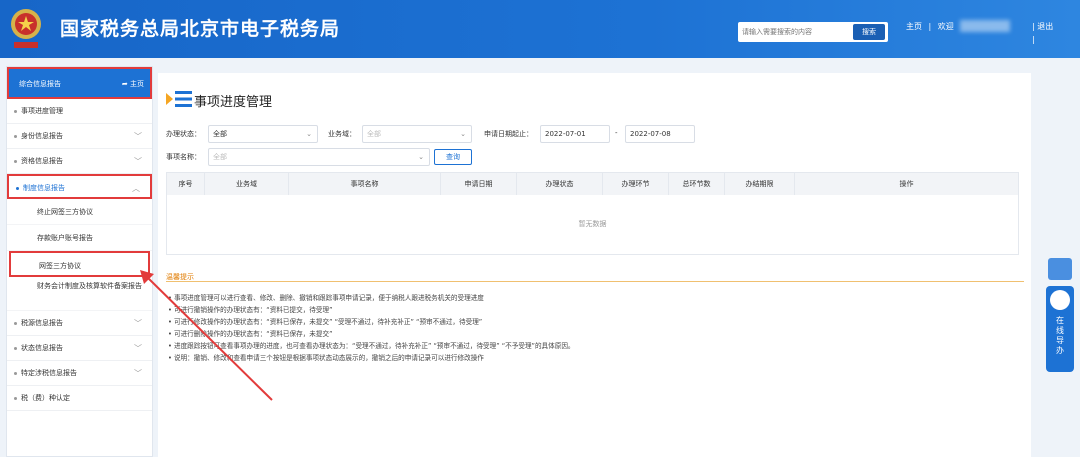  Describe the element at coordinates (200, 29) in the screenshot. I see `site-title: 国家税务总局北京市电子税务局` at that location.